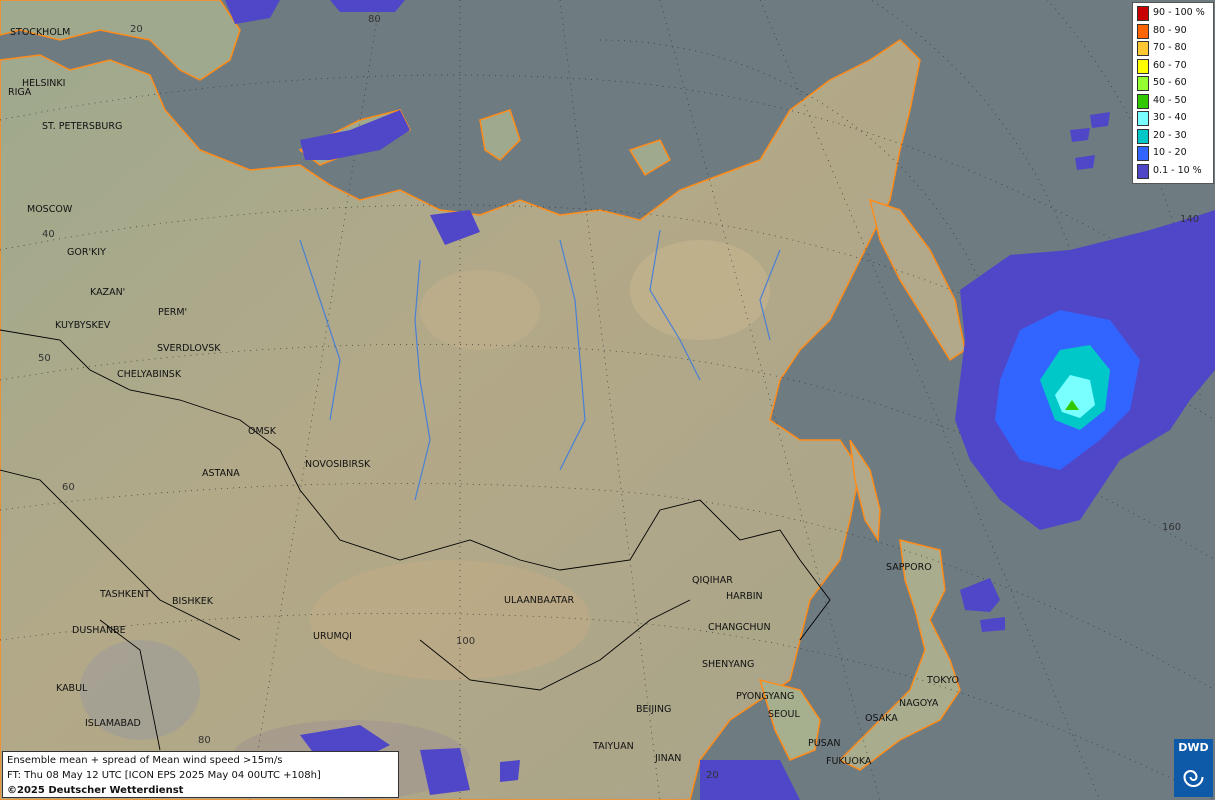 The image size is (1215, 800). Describe the element at coordinates (700, 290) in the screenshot. I see `terrain-verkhoyansk` at that location.